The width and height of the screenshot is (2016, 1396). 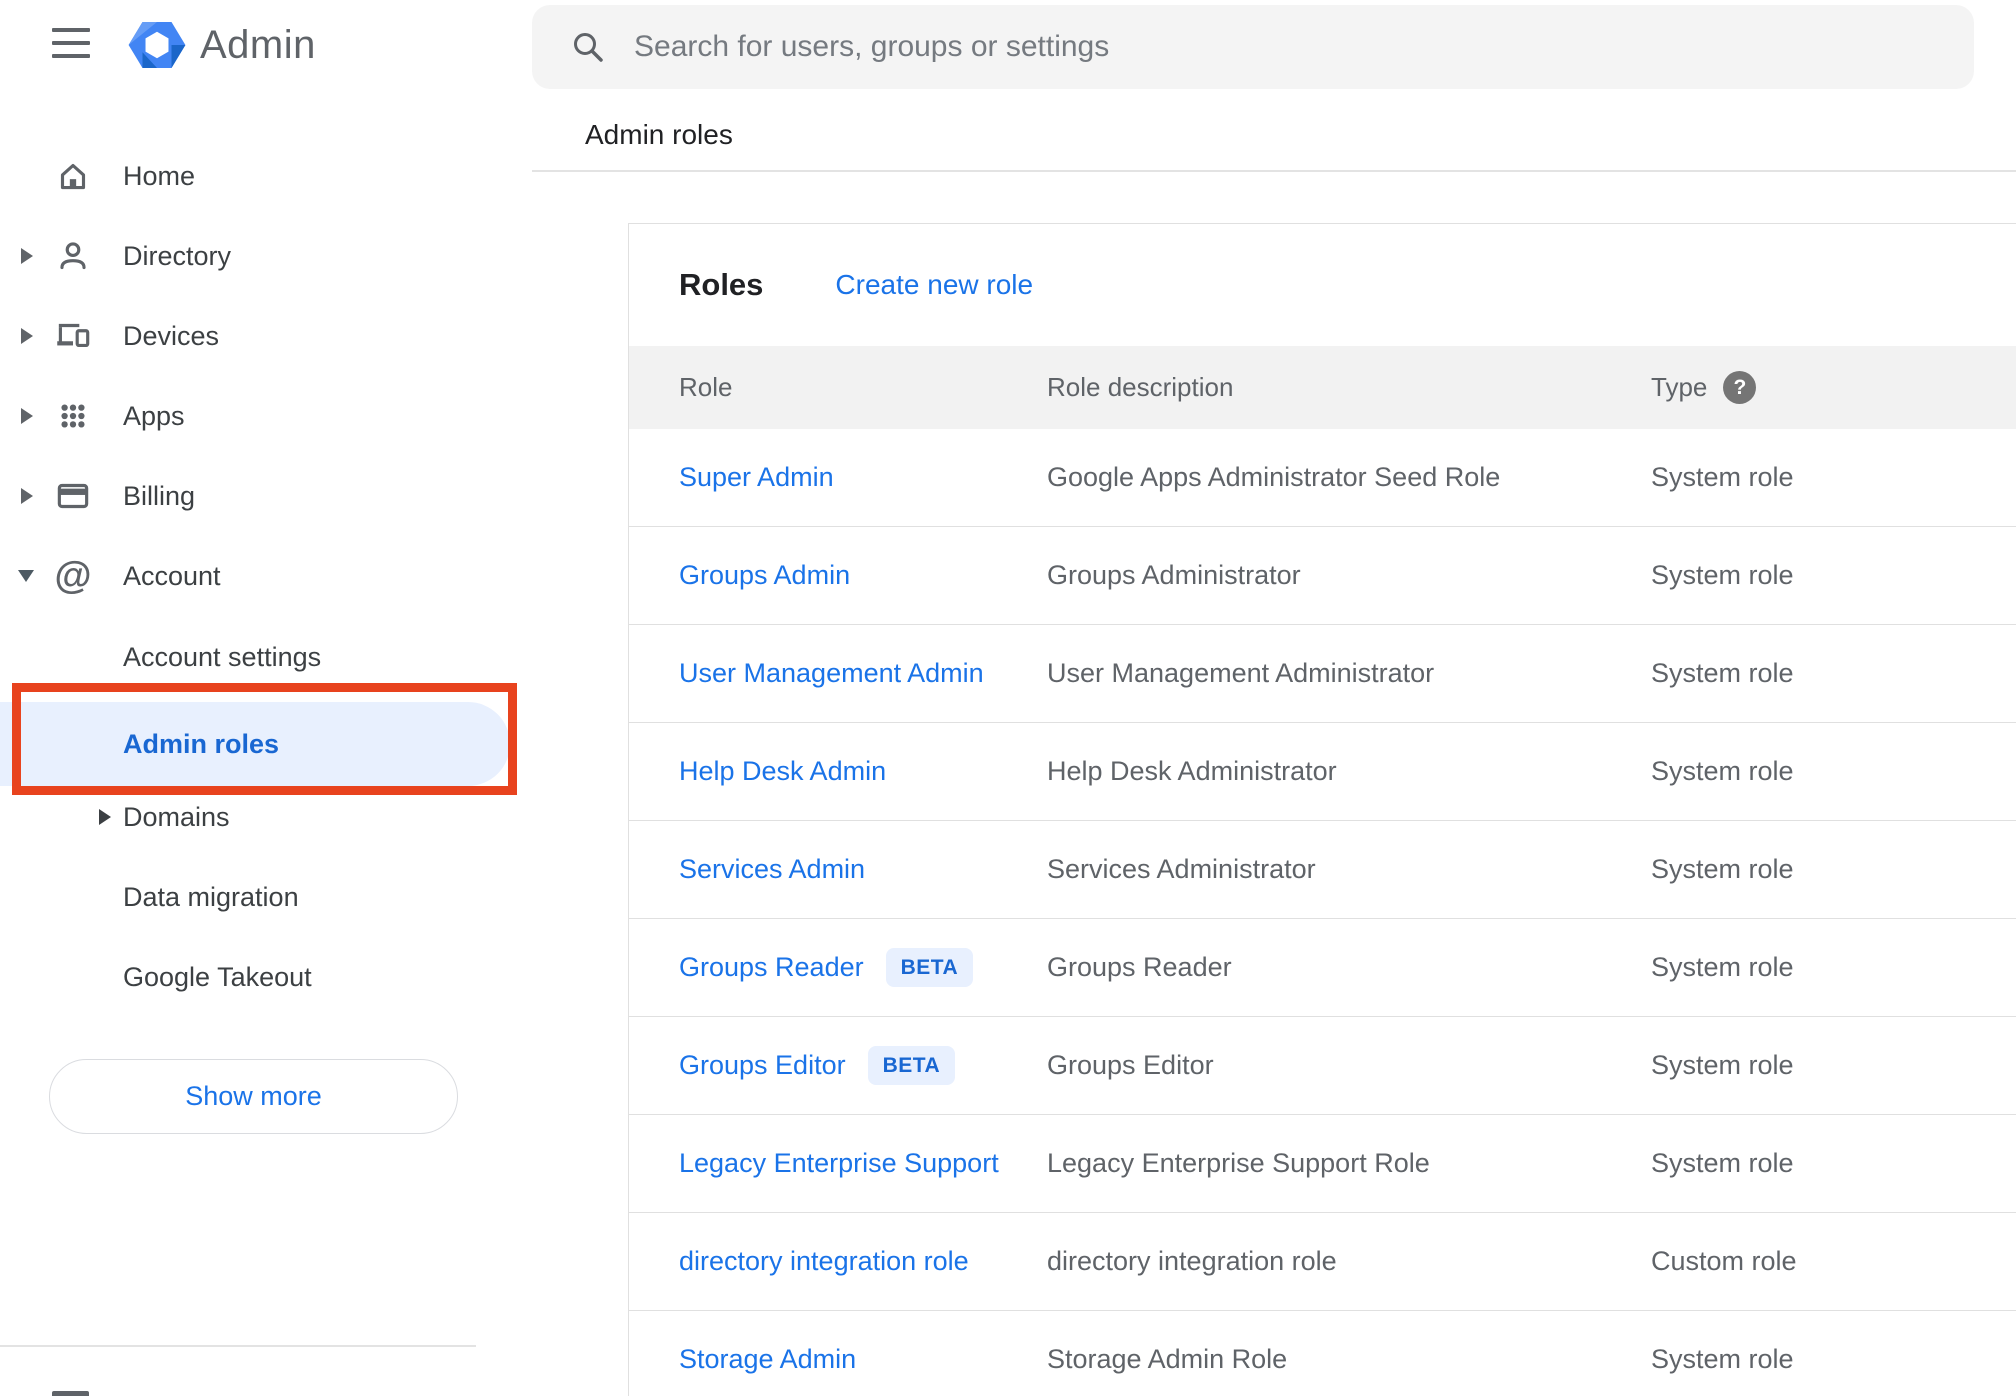 I want to click on sidebar-subitem-label: Domains, so click(x=176, y=816).